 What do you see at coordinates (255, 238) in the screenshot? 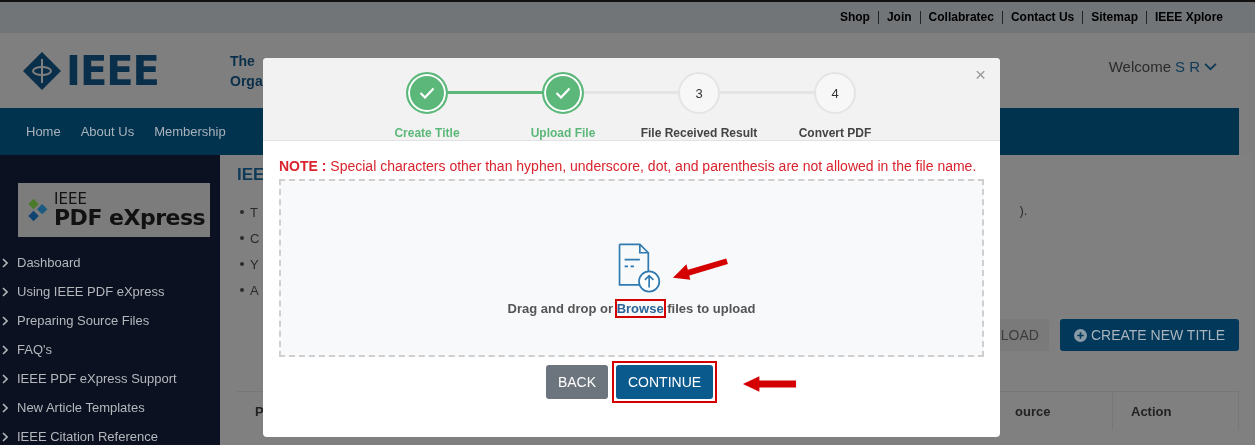
I see `bullet-text: C` at bounding box center [255, 238].